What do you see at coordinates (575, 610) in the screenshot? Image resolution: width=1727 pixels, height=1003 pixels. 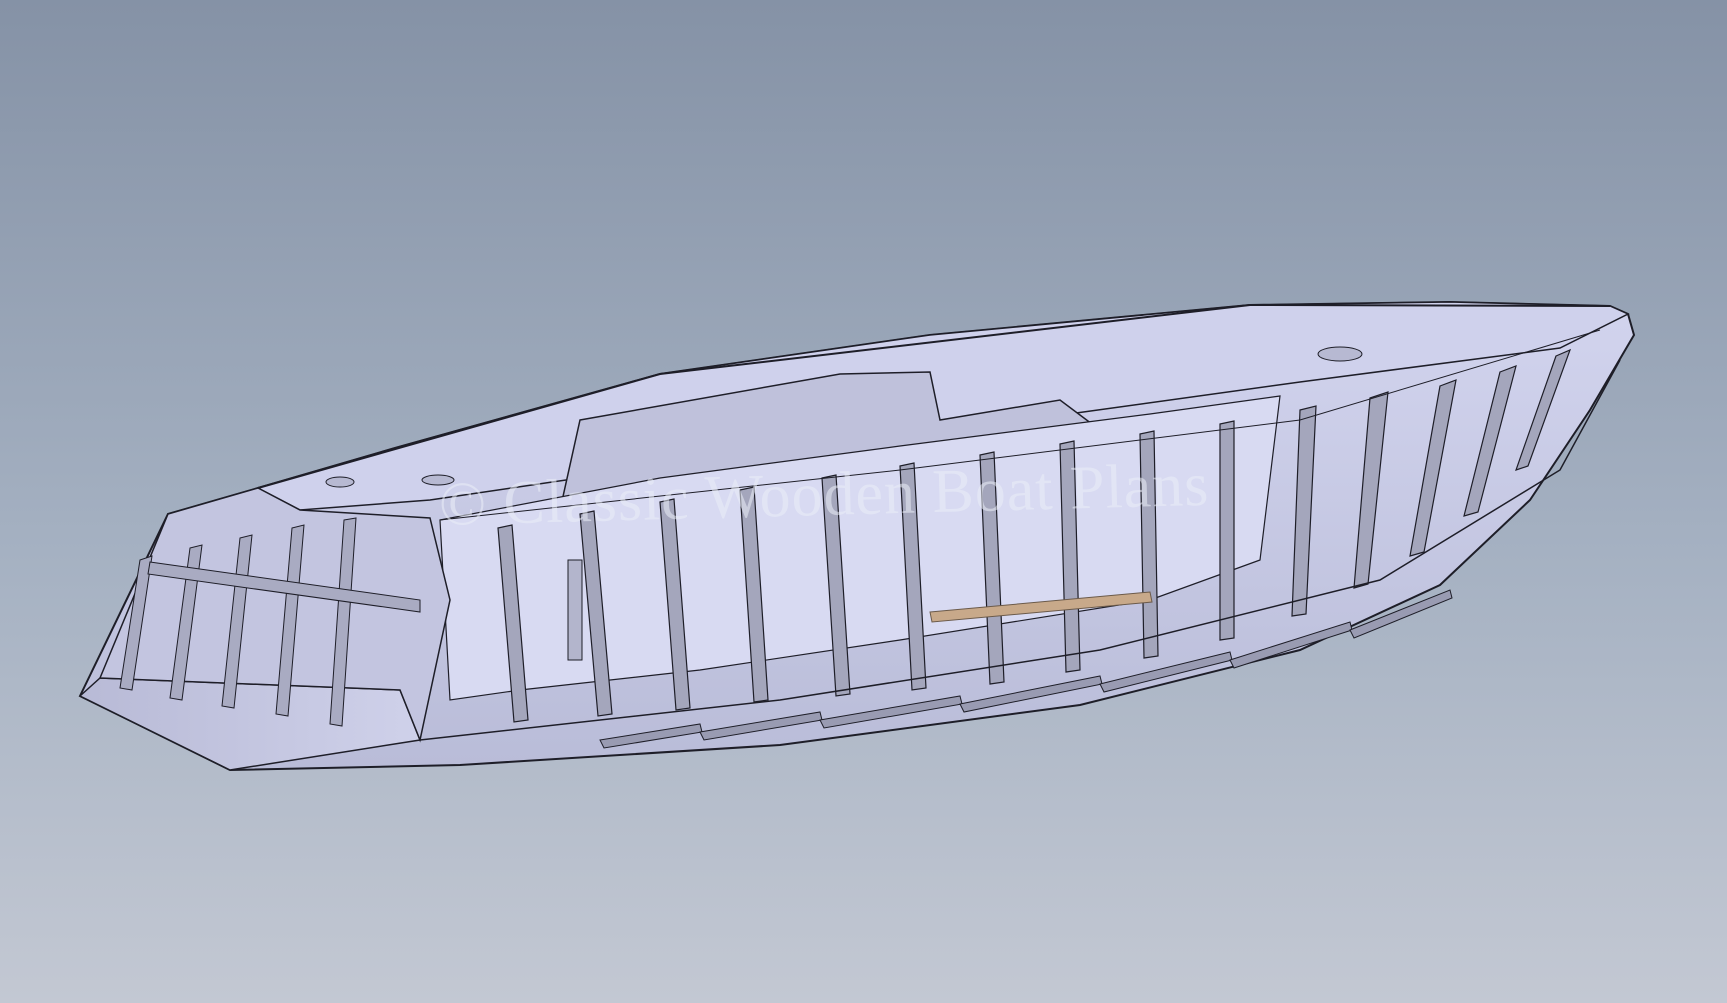 I see `engine-post` at bounding box center [575, 610].